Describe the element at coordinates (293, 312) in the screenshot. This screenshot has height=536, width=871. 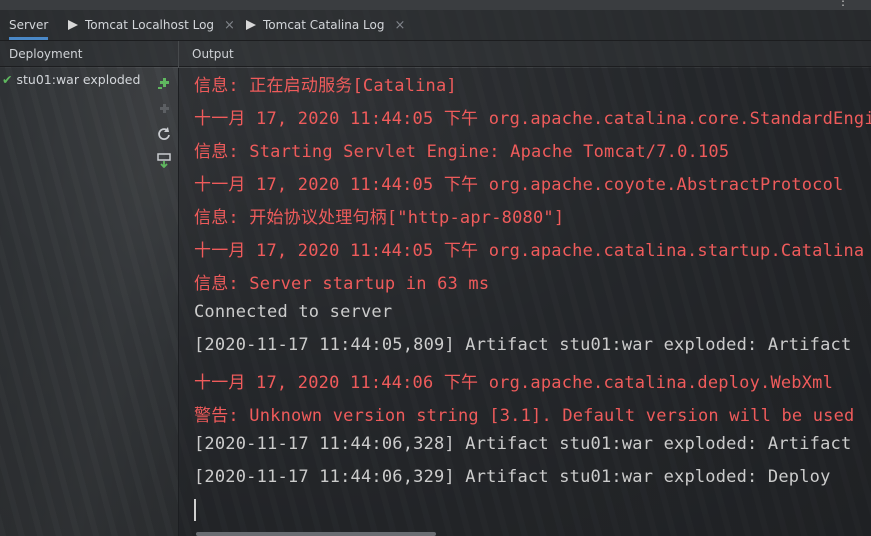
I see `console-line: Connected to server` at that location.